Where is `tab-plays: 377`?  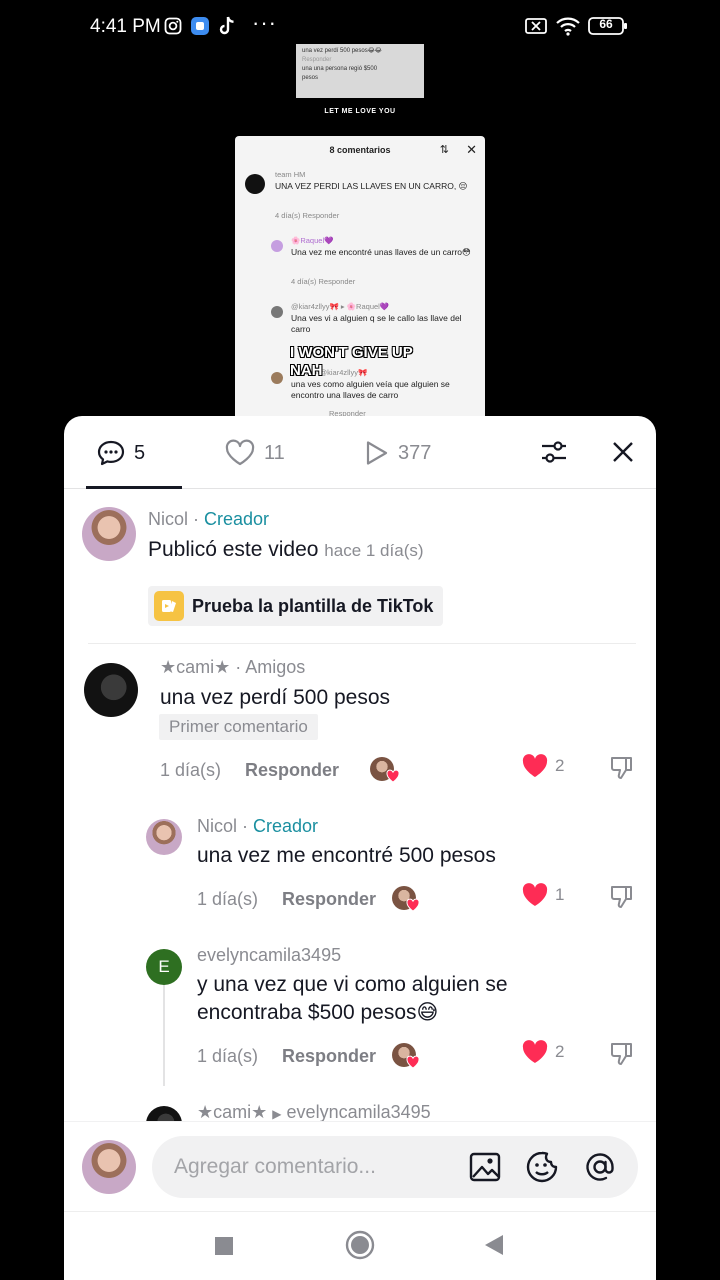 tab-plays: 377 is located at coordinates (396, 453).